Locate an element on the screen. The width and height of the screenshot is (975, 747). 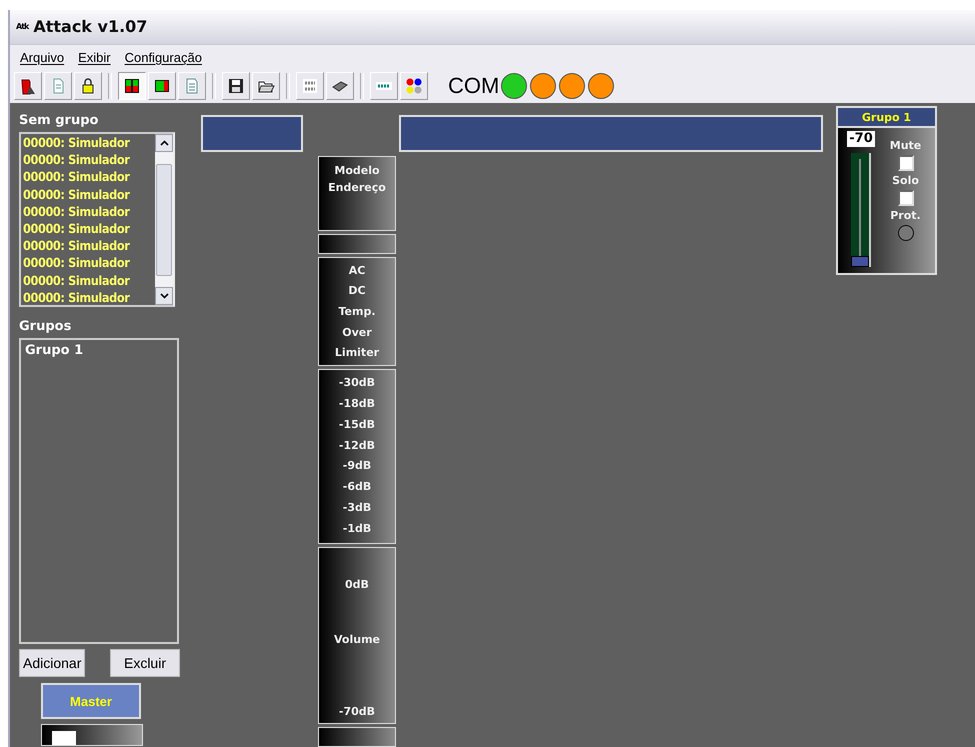
com-label: COM is located at coordinates (474, 86).